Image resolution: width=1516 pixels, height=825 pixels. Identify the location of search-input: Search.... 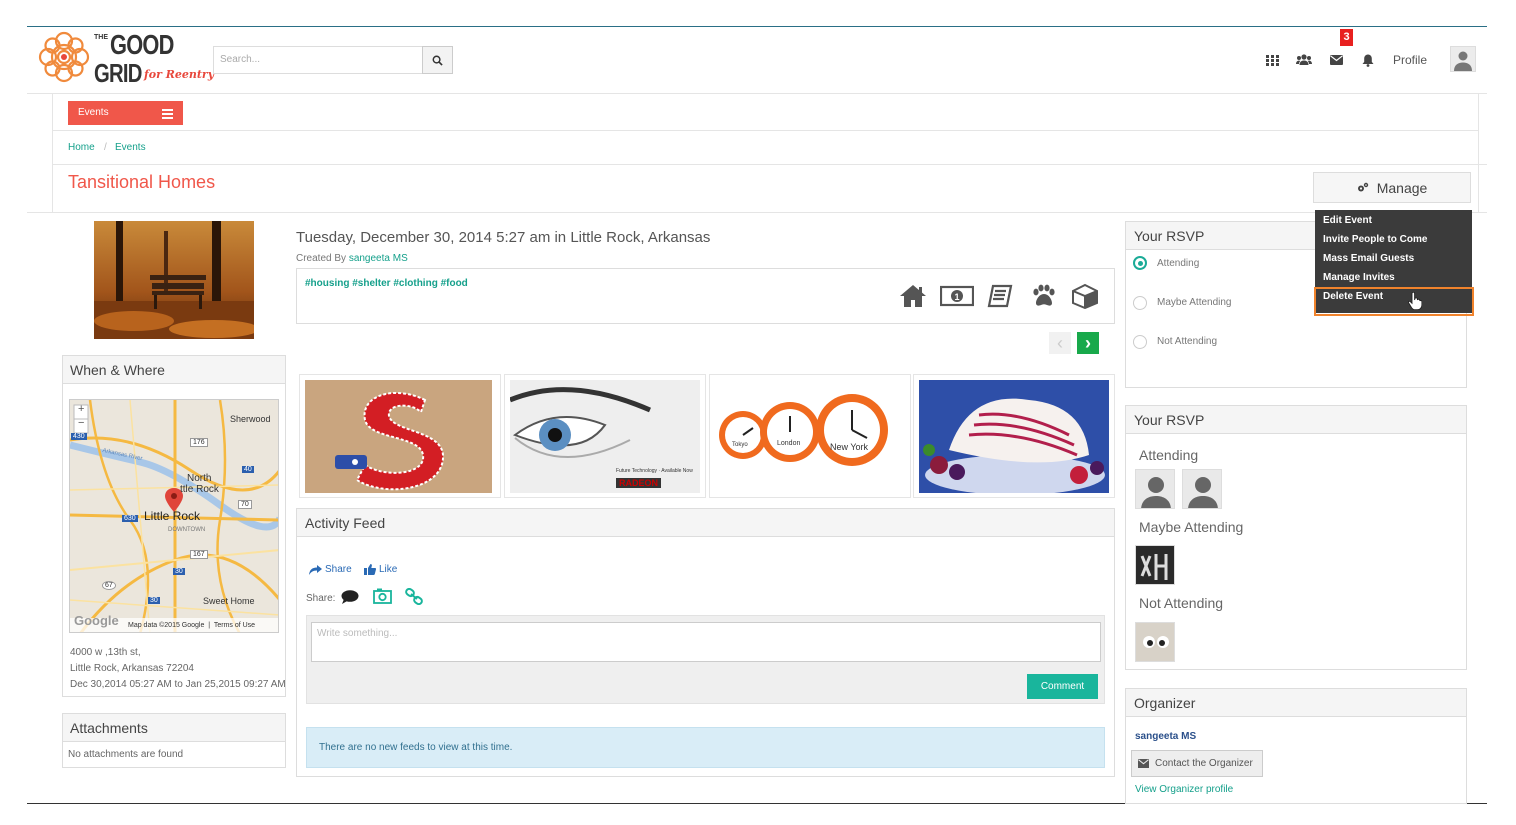
(318, 60).